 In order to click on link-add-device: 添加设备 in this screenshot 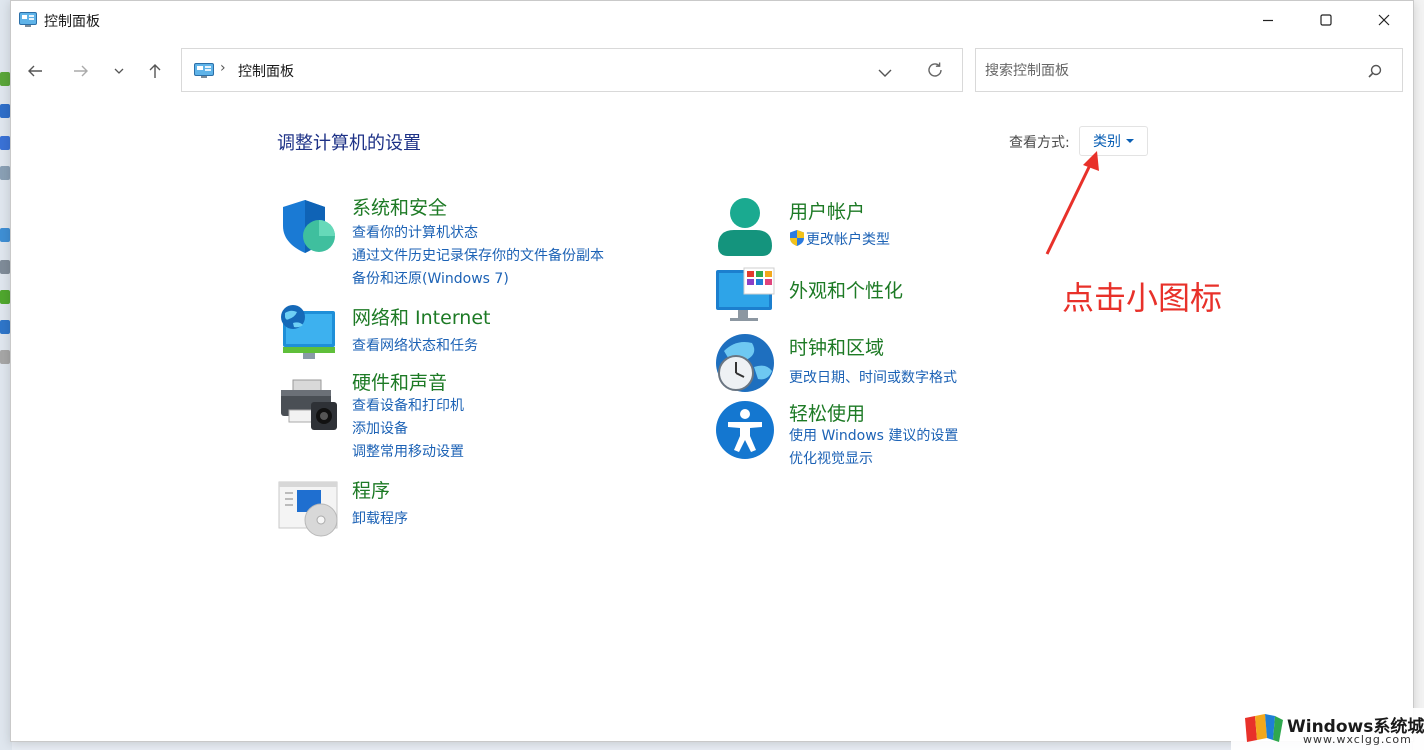, I will do `click(380, 428)`.